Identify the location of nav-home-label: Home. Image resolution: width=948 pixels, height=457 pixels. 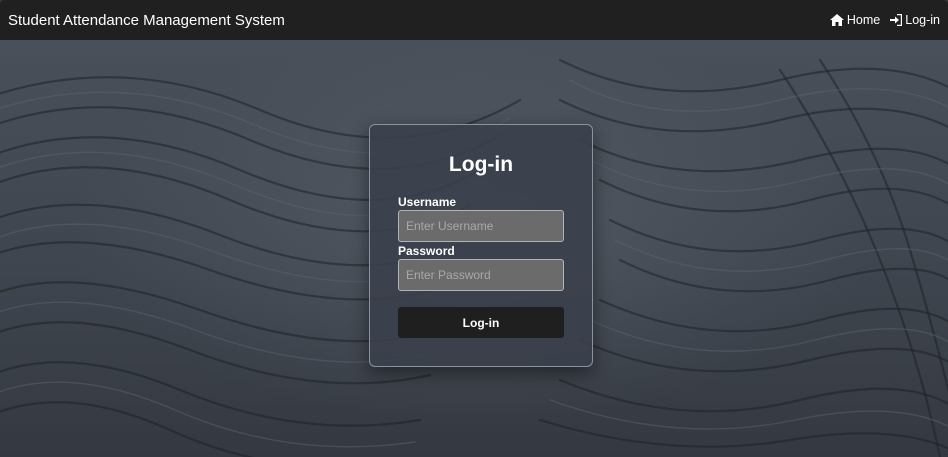
(863, 20).